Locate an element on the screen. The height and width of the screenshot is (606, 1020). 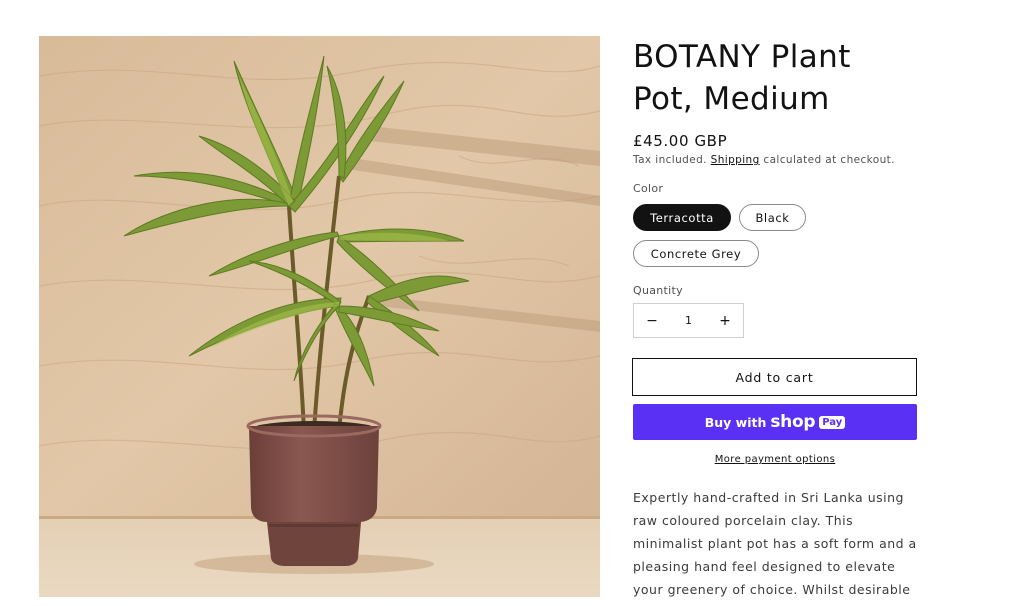
product-price: £45.00 GBP is located at coordinates (680, 141).